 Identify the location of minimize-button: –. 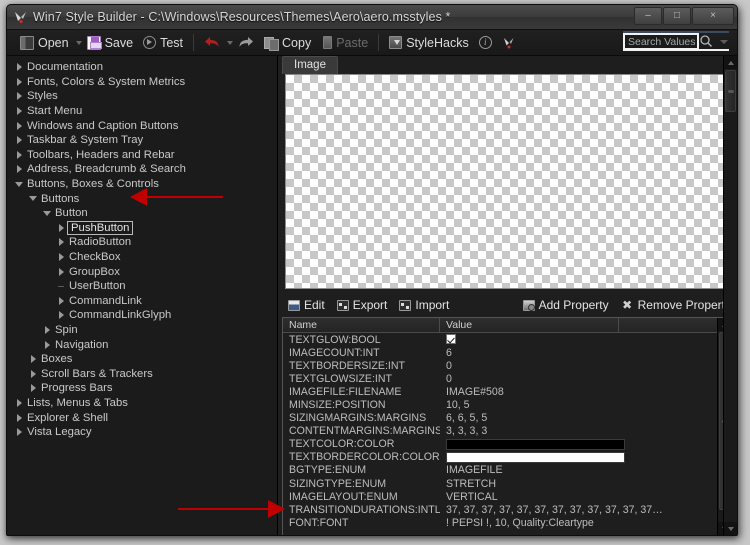
(648, 16).